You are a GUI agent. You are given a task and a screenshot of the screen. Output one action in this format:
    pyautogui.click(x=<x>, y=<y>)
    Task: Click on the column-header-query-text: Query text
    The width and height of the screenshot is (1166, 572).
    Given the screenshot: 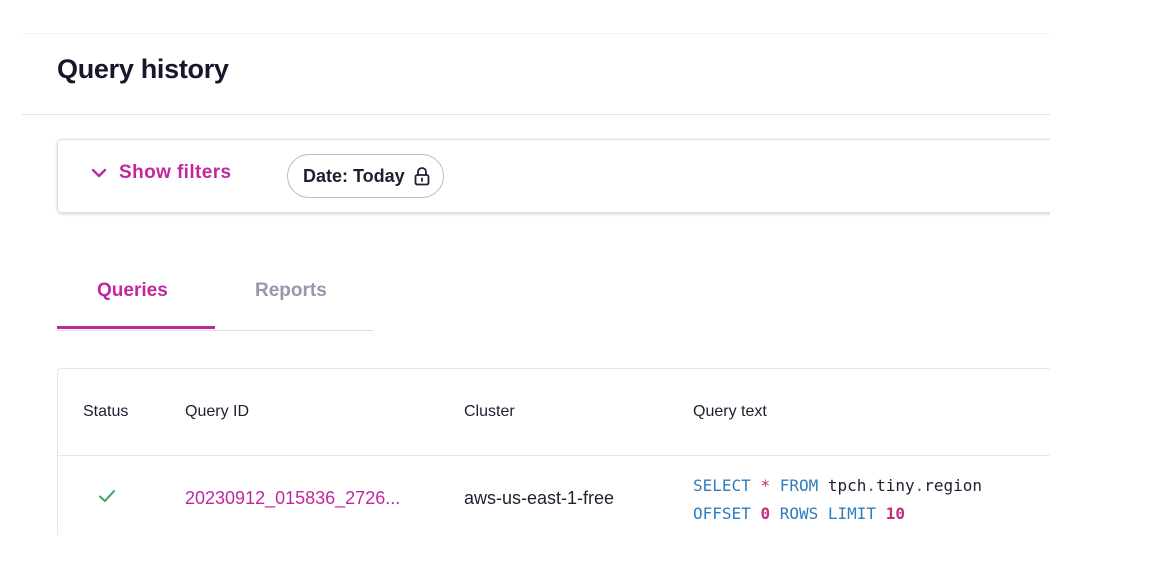 What is the action you would take?
    pyautogui.click(x=730, y=412)
    